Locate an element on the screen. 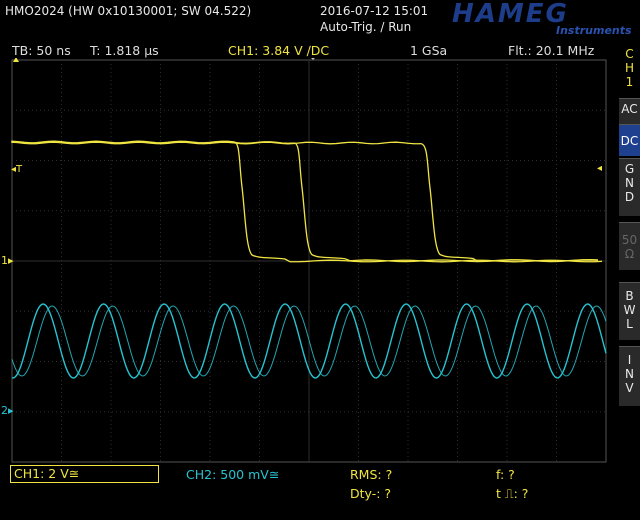 The image size is (640, 520). trigger-position-marker: ◂T is located at coordinates (16, 169).